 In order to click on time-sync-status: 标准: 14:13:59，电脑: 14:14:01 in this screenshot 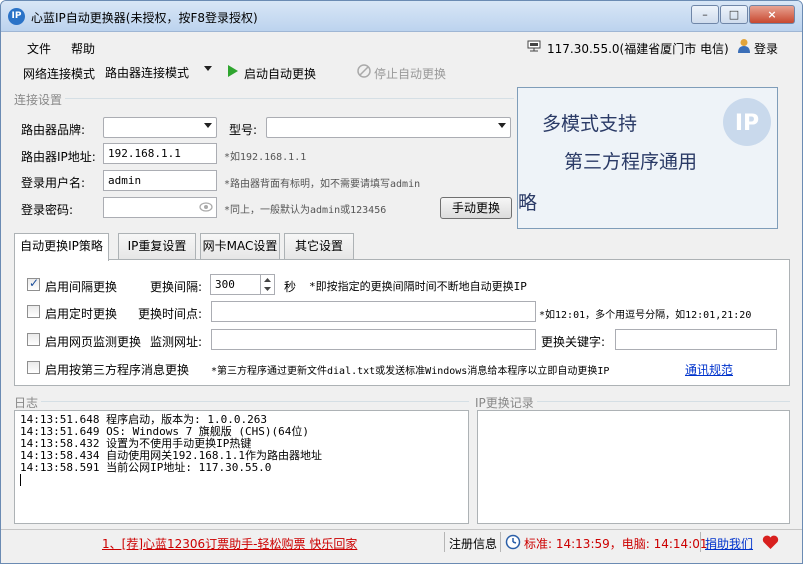, I will do `click(616, 544)`.